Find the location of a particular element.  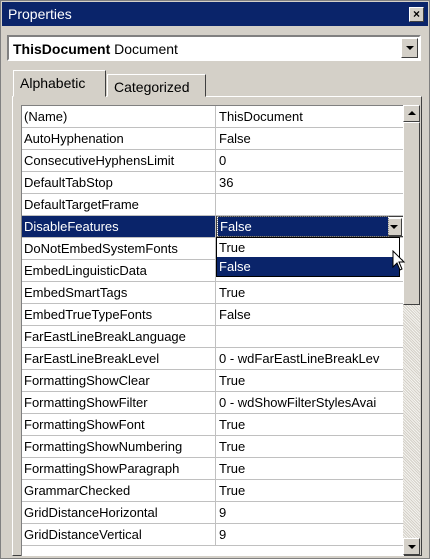

property-value: 0 is located at coordinates (223, 160).